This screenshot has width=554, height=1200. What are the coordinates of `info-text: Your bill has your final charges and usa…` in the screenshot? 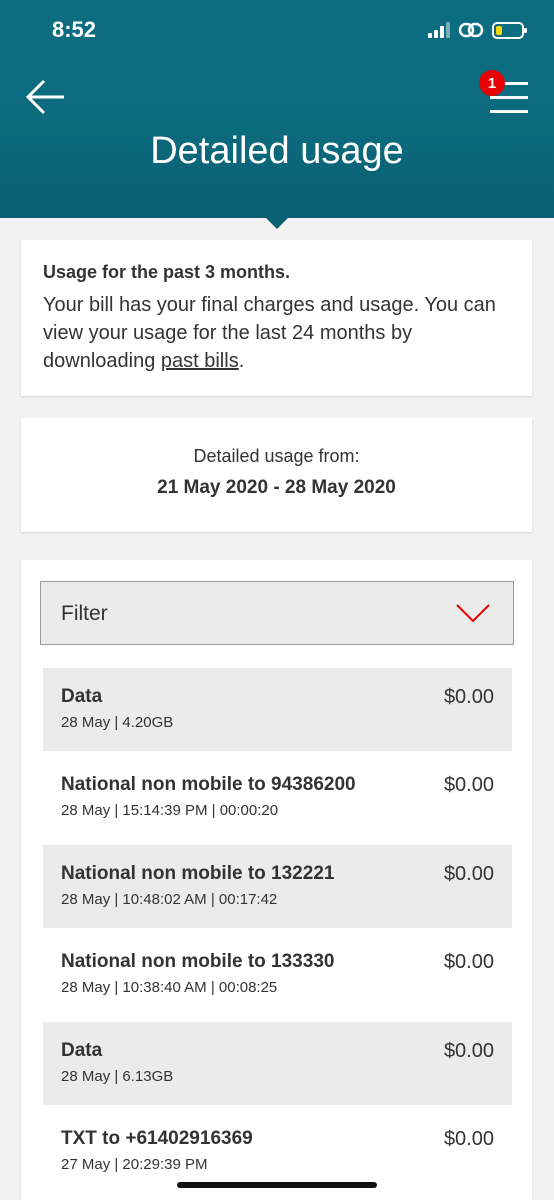 It's located at (276, 333).